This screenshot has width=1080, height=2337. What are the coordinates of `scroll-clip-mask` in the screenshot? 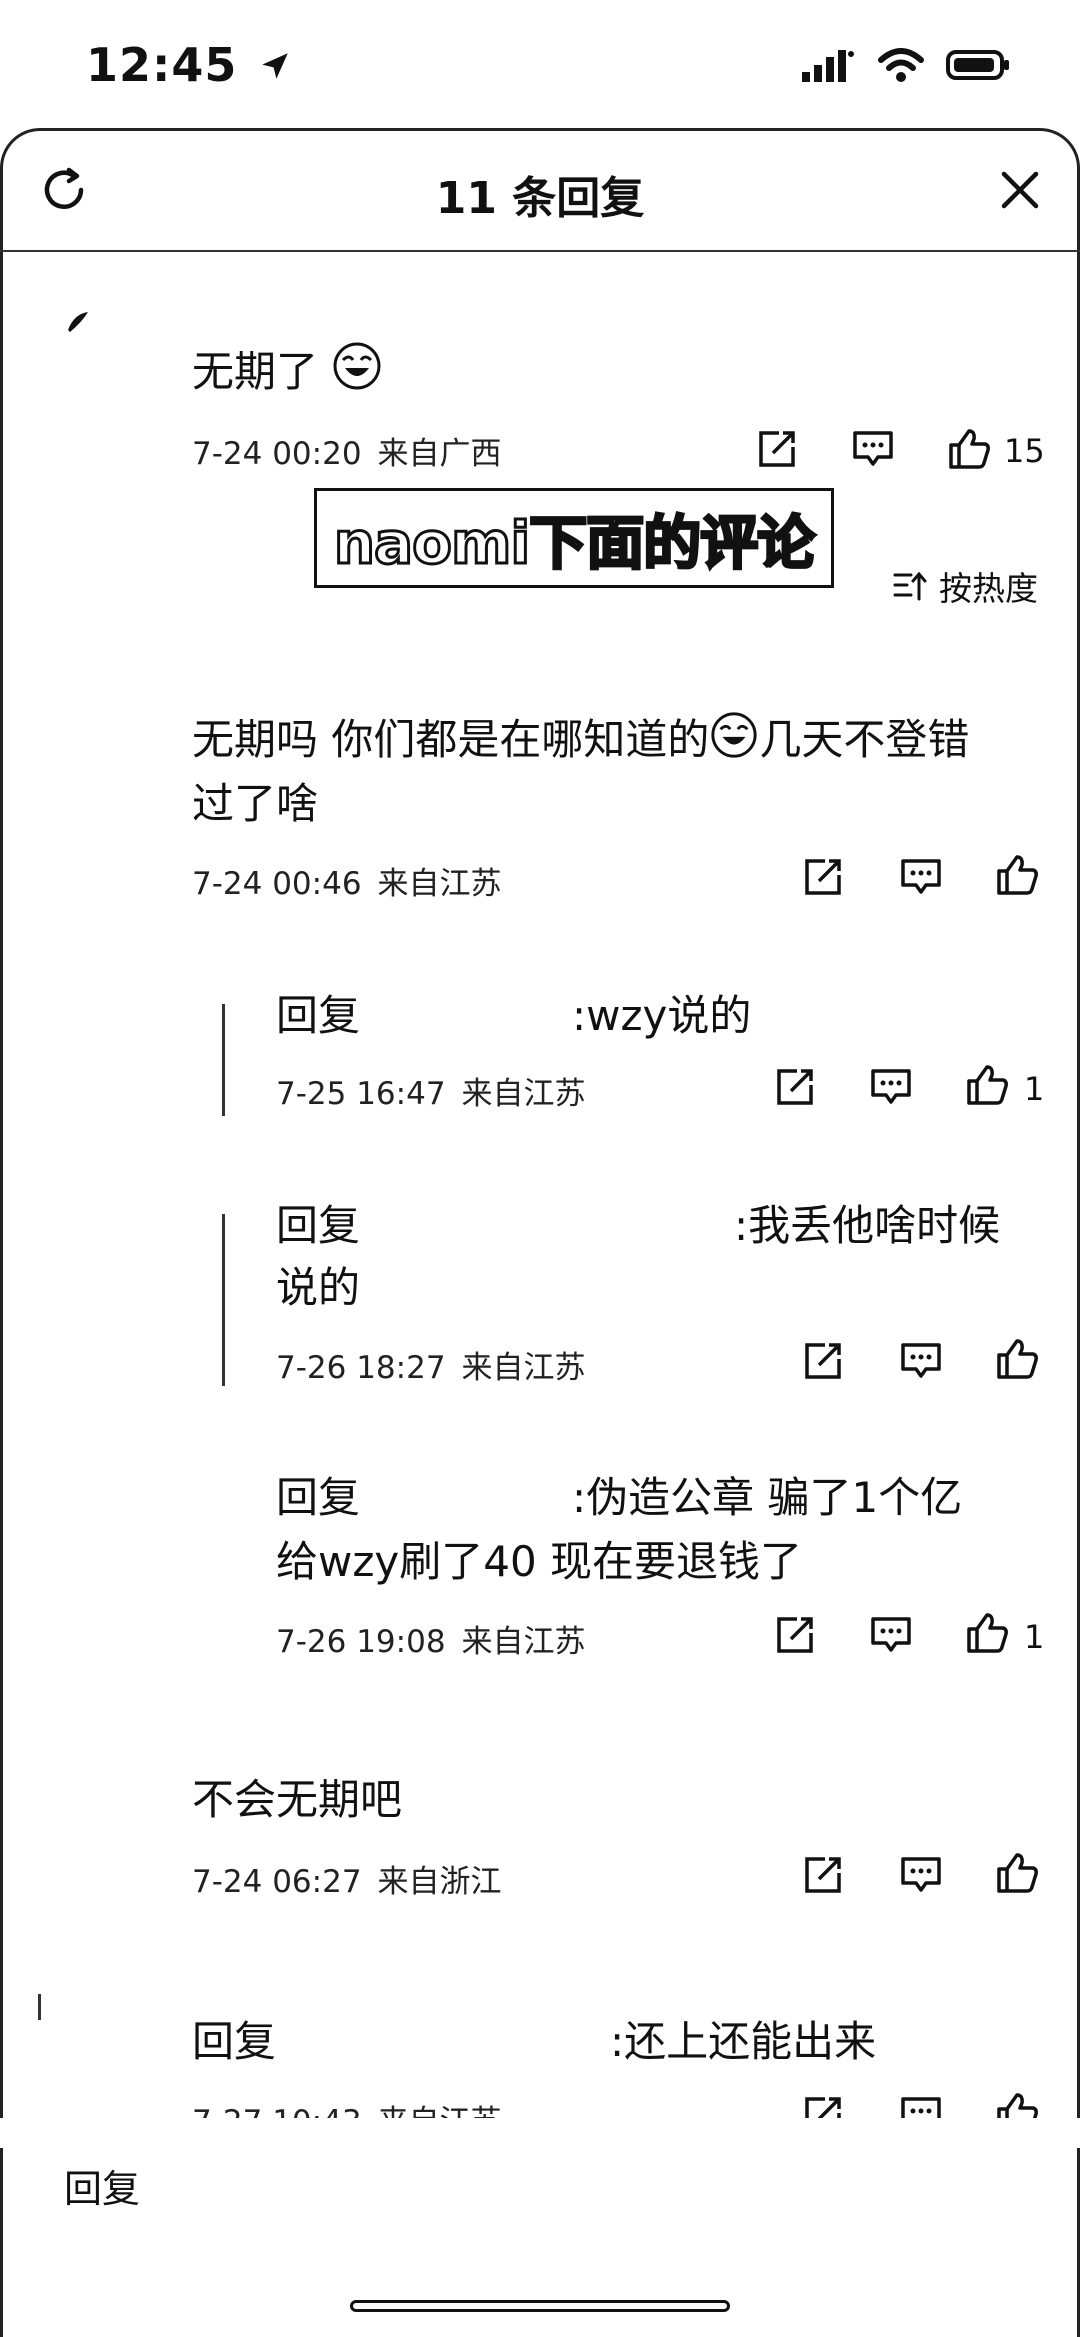 It's located at (540, 2133).